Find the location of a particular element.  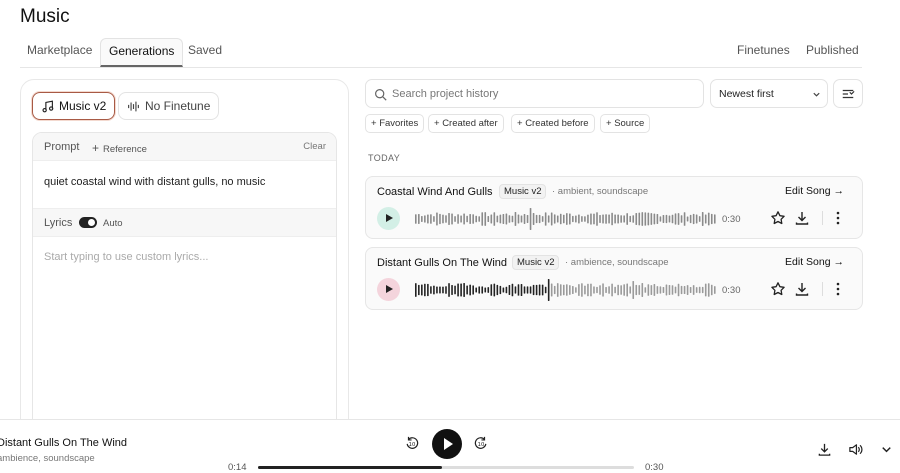

model-finetune-label: No Finetune is located at coordinates (178, 106).